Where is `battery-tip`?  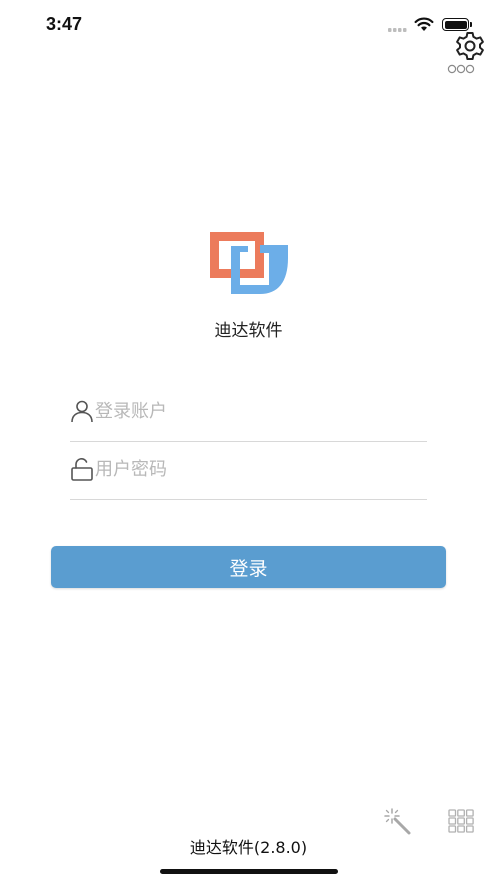 battery-tip is located at coordinates (471, 24).